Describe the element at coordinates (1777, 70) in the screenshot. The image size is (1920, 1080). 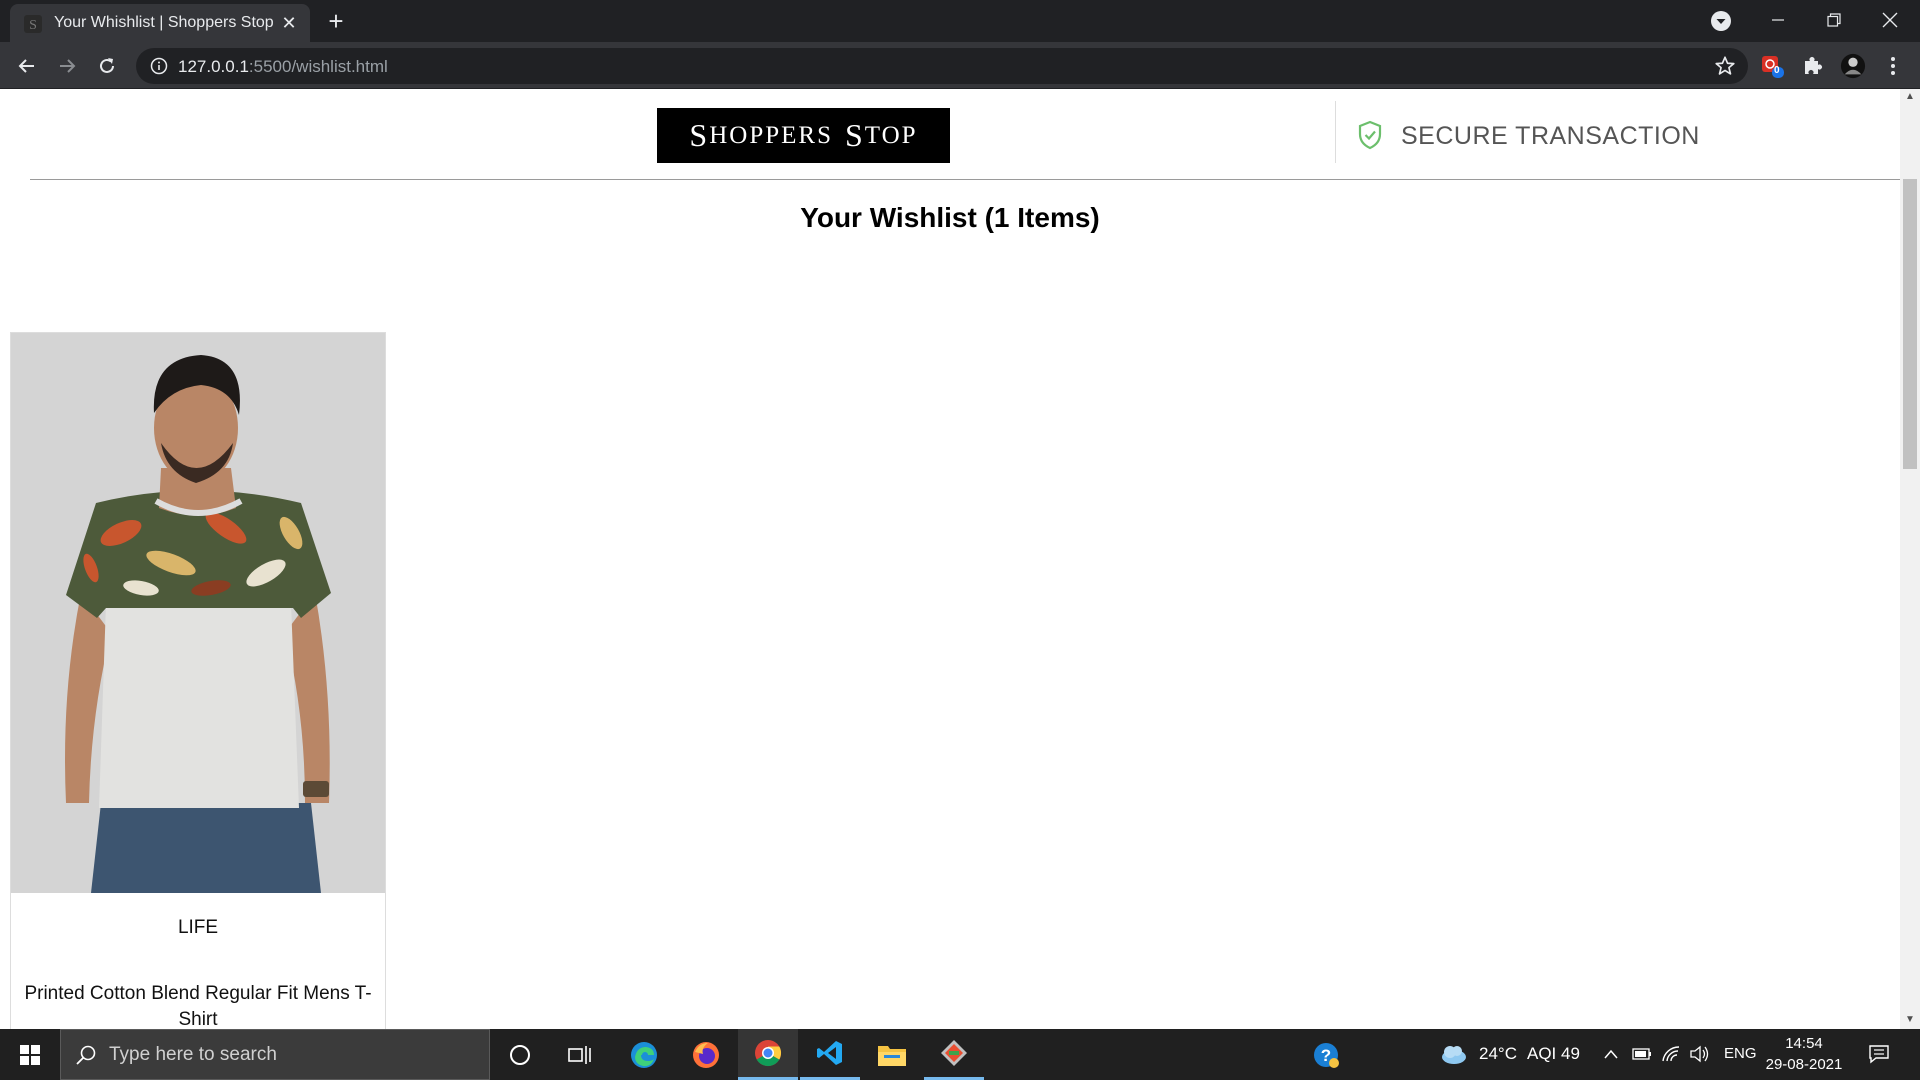
I see `extension-badge: 0` at that location.